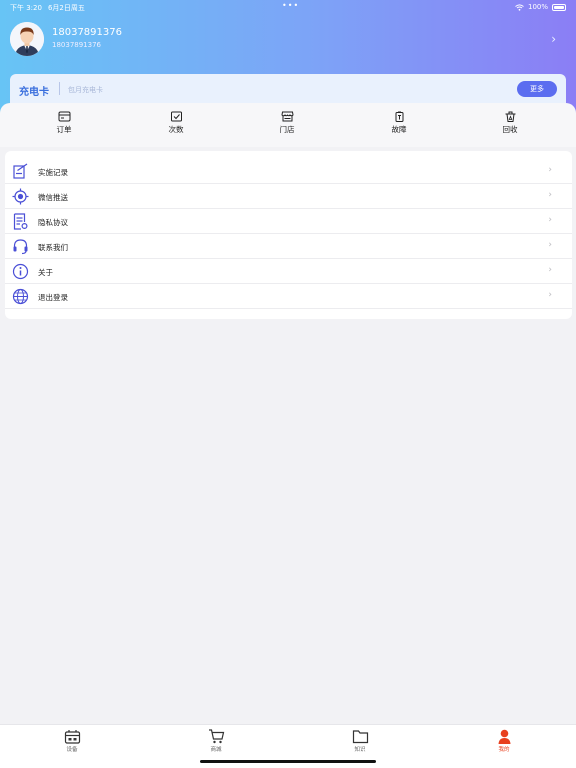  I want to click on record-icon, so click(20, 171).